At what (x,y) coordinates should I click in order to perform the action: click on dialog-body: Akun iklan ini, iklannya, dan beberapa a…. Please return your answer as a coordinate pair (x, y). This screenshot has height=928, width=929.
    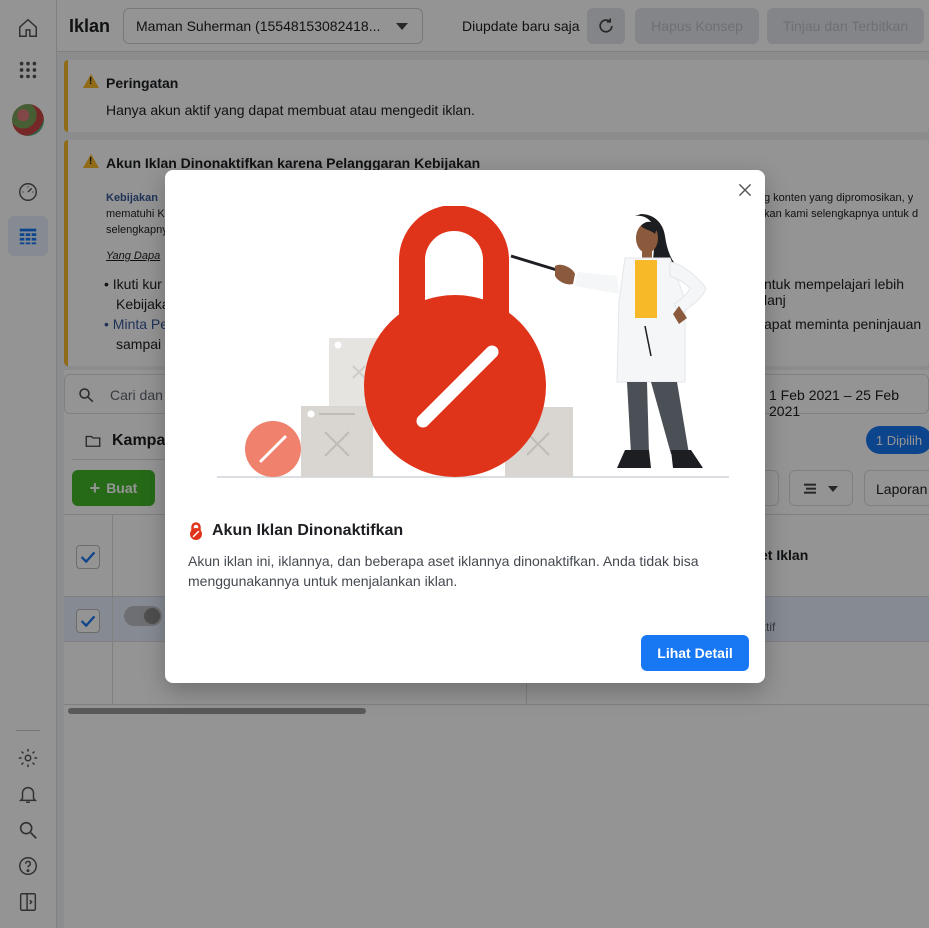
    Looking at the image, I should click on (443, 571).